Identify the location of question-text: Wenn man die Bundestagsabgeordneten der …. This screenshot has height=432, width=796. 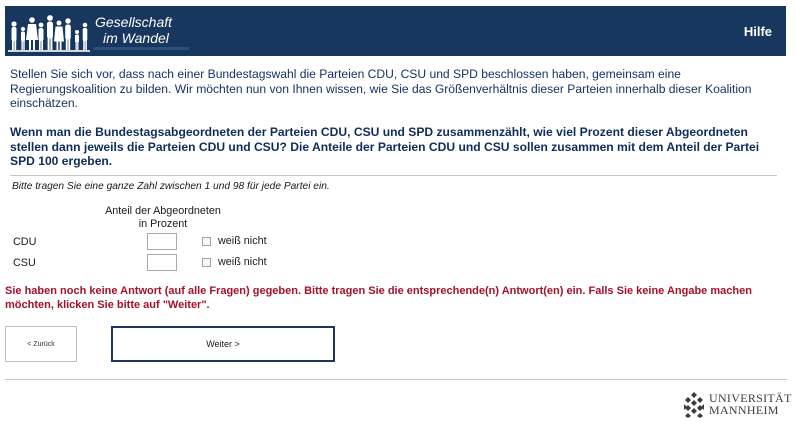
(385, 146).